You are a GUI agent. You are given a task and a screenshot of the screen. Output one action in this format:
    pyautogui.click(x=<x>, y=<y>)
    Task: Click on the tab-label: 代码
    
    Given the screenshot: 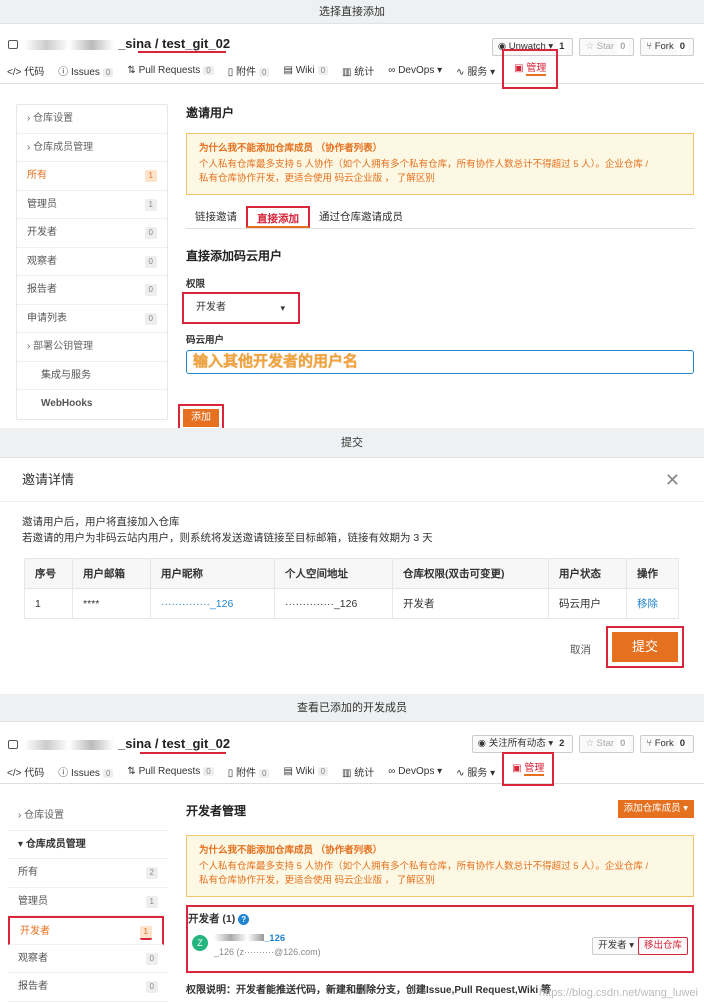 What is the action you would take?
    pyautogui.click(x=34, y=773)
    